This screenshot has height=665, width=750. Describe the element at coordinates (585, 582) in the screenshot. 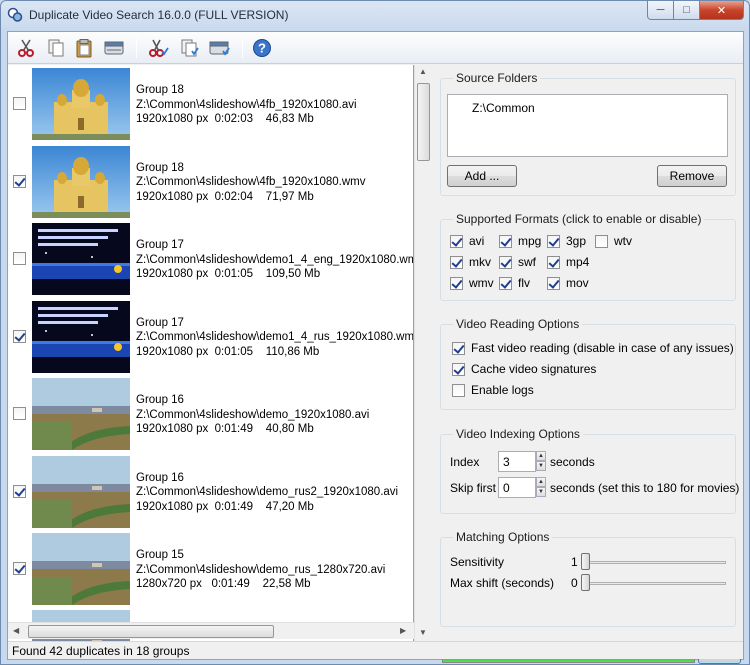

I see `max-shift-slider-thumb` at that location.